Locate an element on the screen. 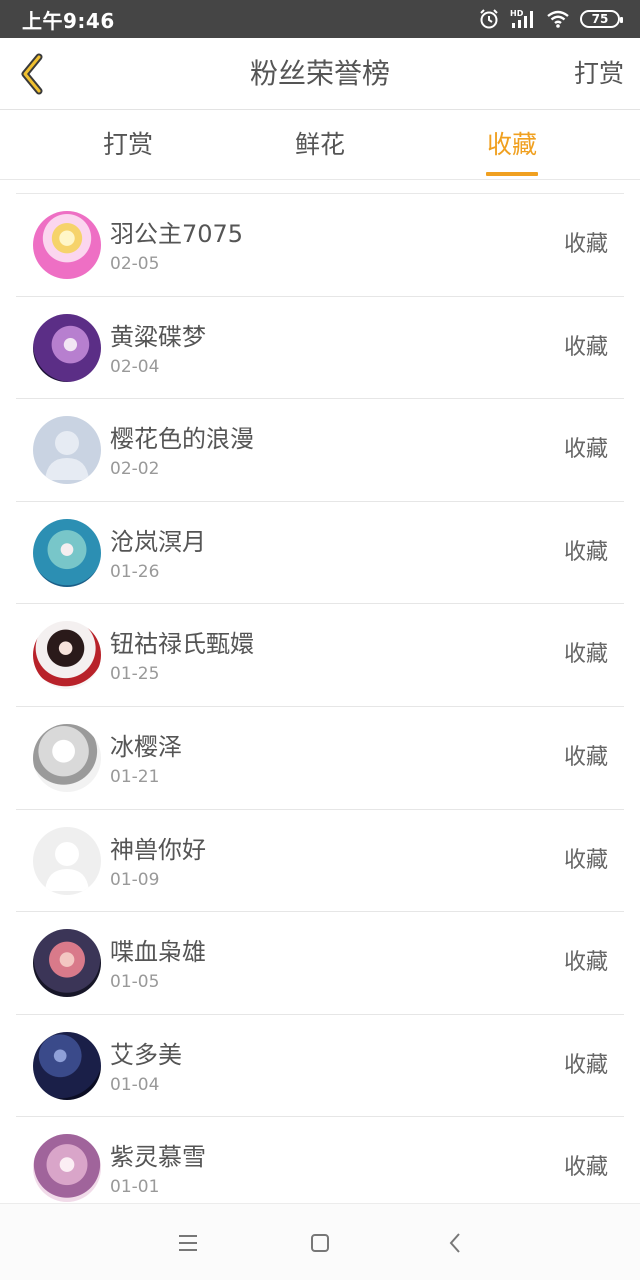 The image size is (640, 1280). list-item: 冰樱泽 01-21 收藏 is located at coordinates (320, 758).